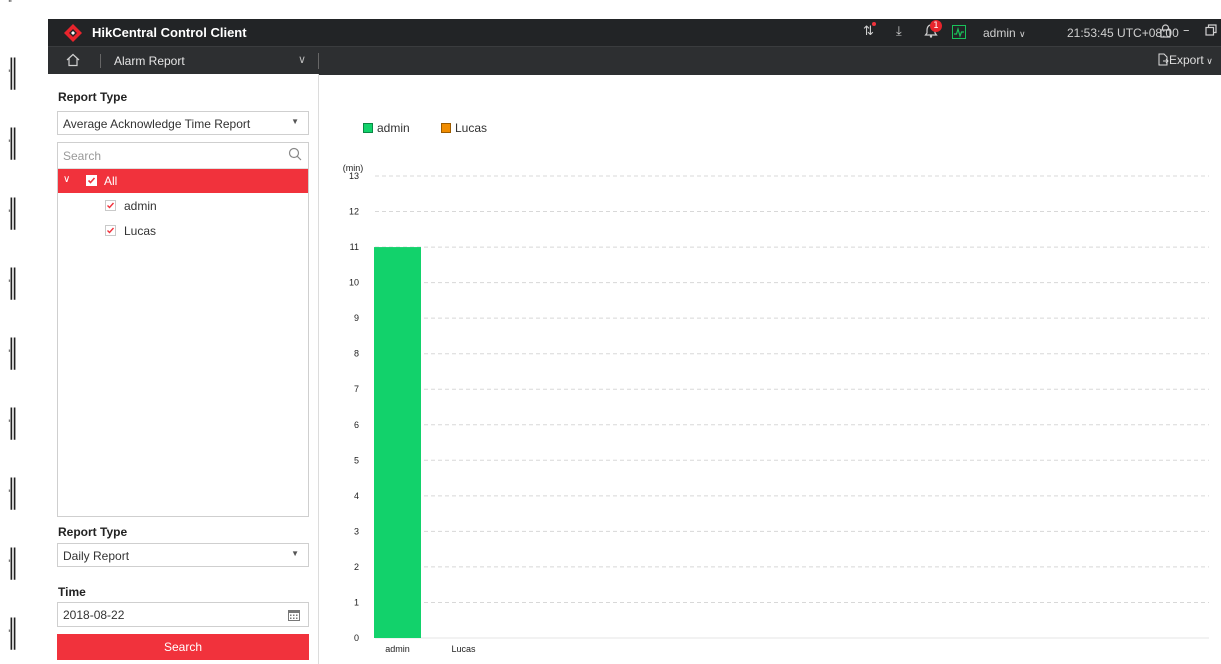 The width and height of the screenshot is (1221, 664). I want to click on tree-node-all: ∨ All, so click(183, 181).